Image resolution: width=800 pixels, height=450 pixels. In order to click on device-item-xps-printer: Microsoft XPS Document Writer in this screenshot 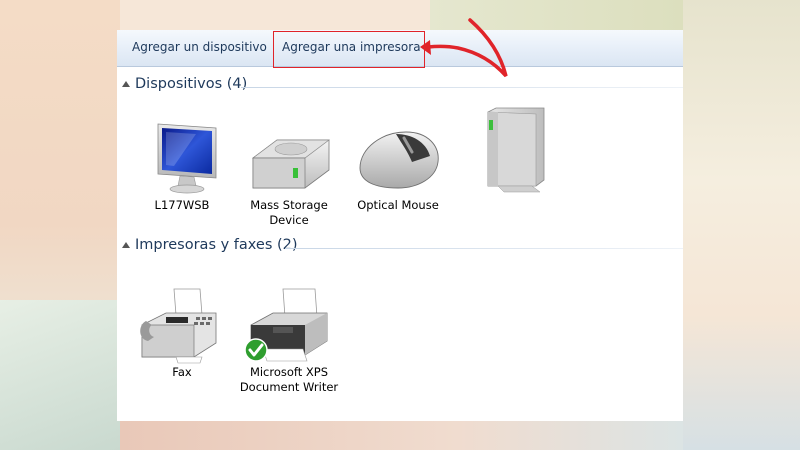, I will do `click(289, 340)`.